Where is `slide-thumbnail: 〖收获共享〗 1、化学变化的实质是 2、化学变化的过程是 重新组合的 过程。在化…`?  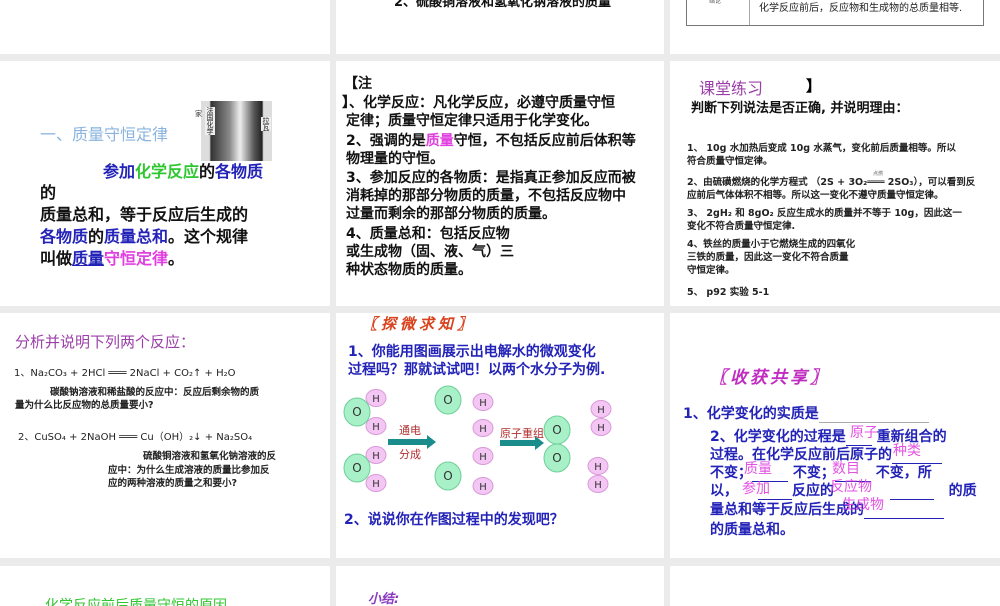
slide-thumbnail: 〖收获共享〗 1、化学变化的实质是 2、化学变化的过程是 重新组合的 过程。在化… is located at coordinates (835, 435).